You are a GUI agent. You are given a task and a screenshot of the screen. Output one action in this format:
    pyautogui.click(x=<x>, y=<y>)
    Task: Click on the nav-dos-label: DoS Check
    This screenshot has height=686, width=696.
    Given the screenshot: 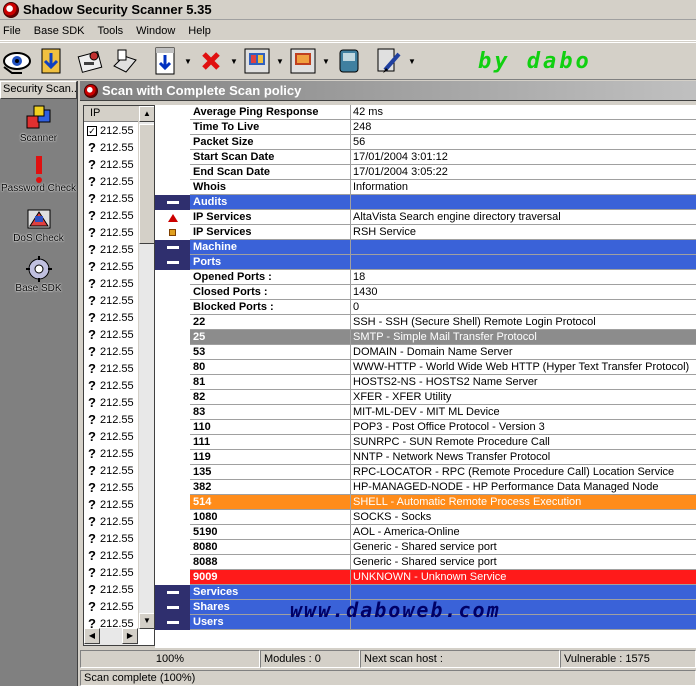 What is the action you would take?
    pyautogui.click(x=38, y=238)
    